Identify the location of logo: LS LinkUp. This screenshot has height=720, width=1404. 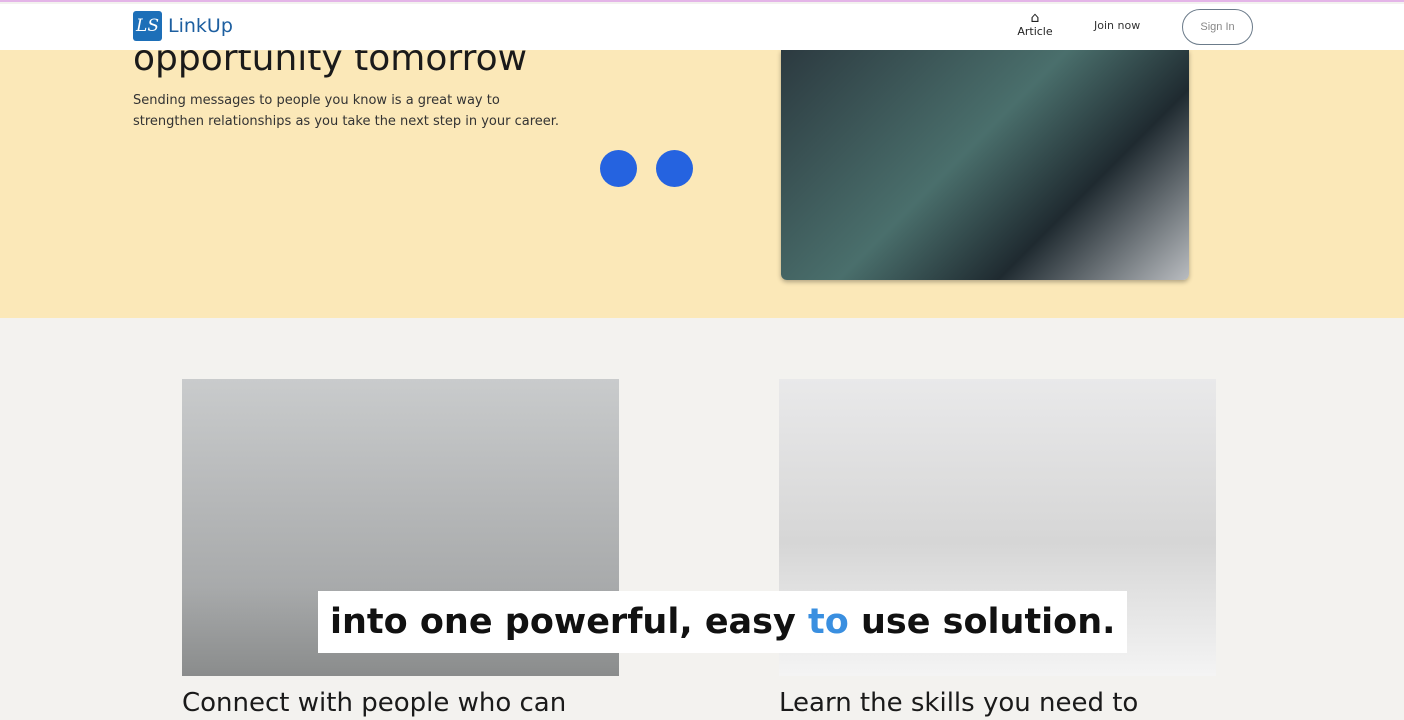
(183, 26).